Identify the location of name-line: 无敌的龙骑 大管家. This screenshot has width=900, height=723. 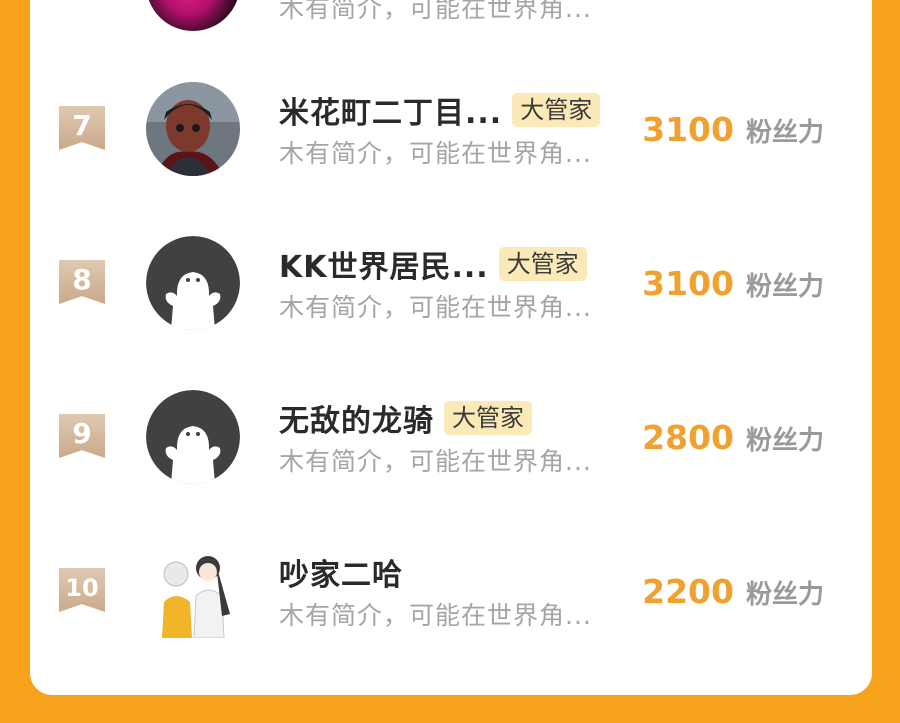
(405, 418).